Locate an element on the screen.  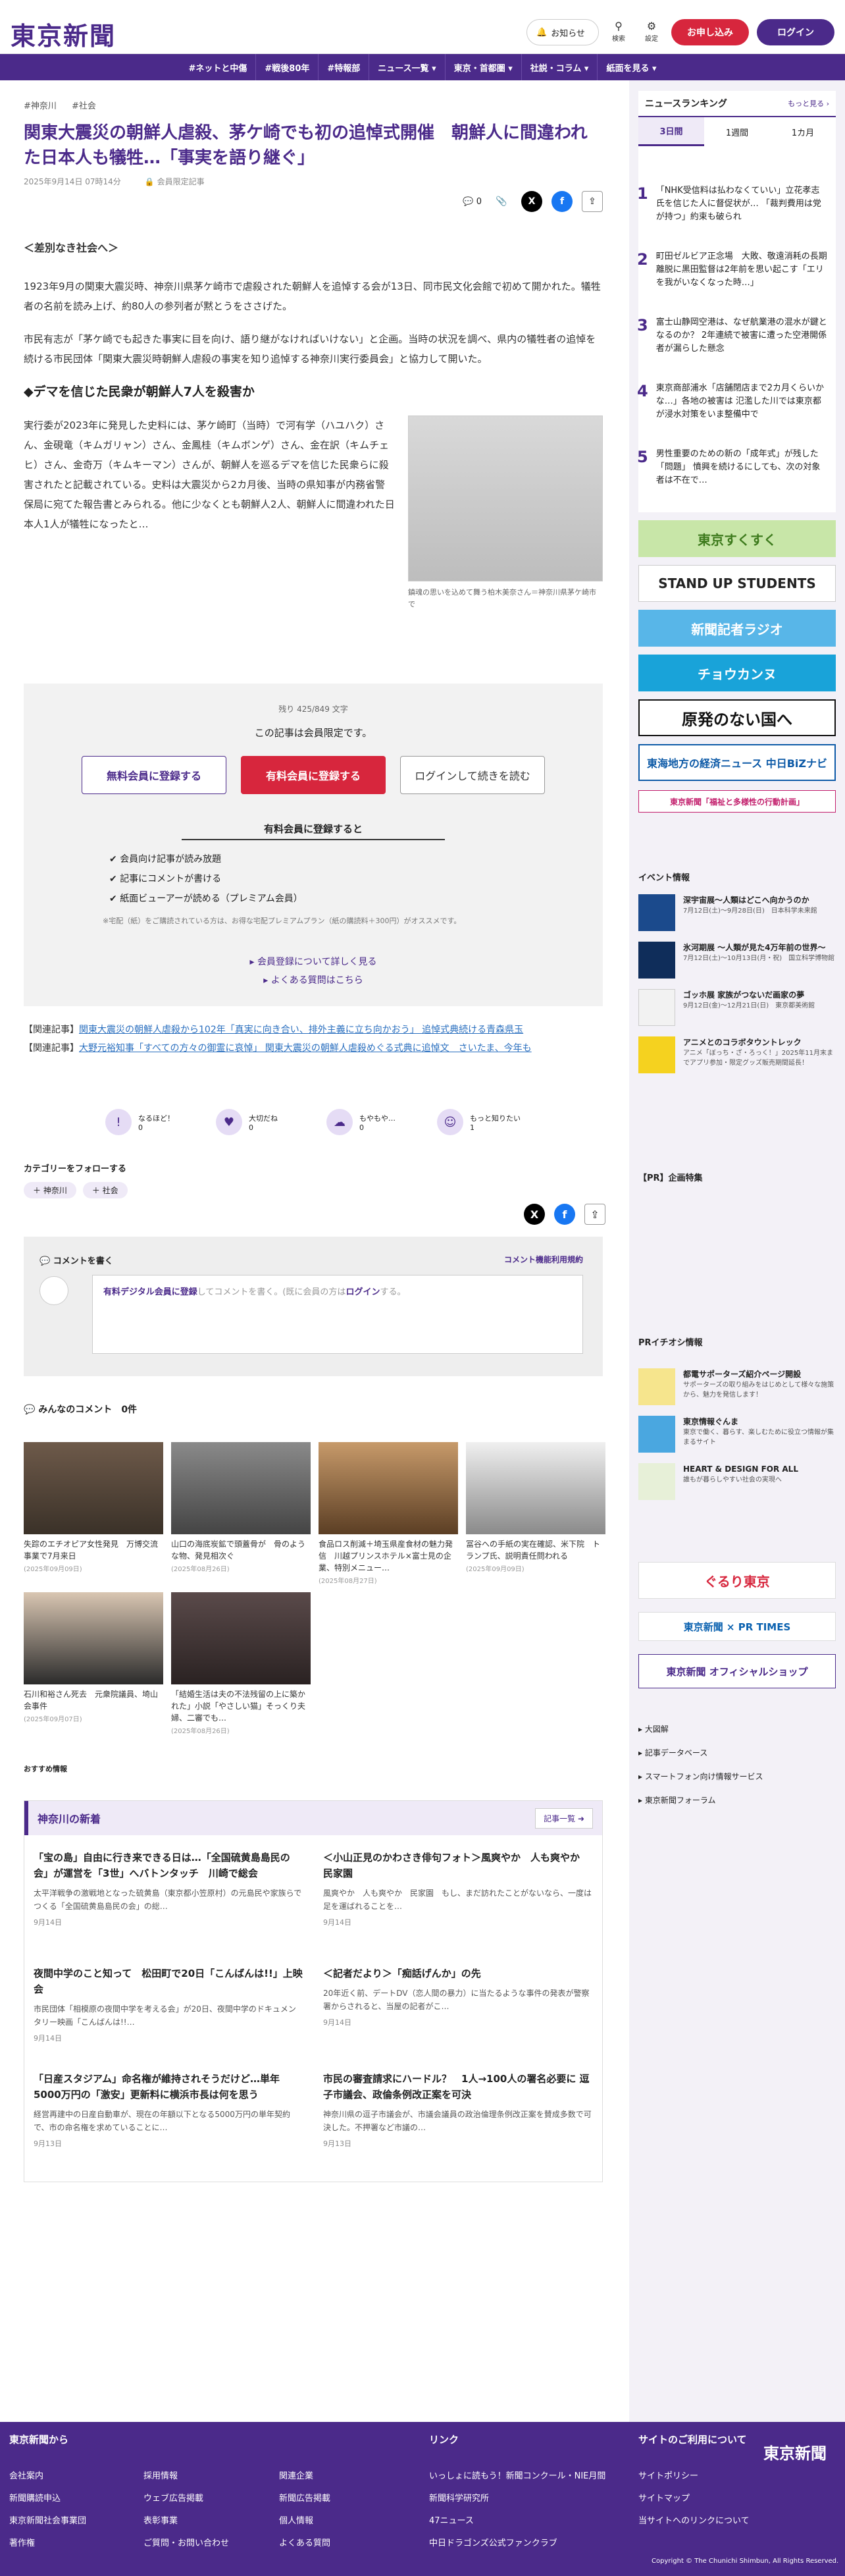
reaction-naruhodo: ! なるほど！ 0 is located at coordinates (151, 1122).